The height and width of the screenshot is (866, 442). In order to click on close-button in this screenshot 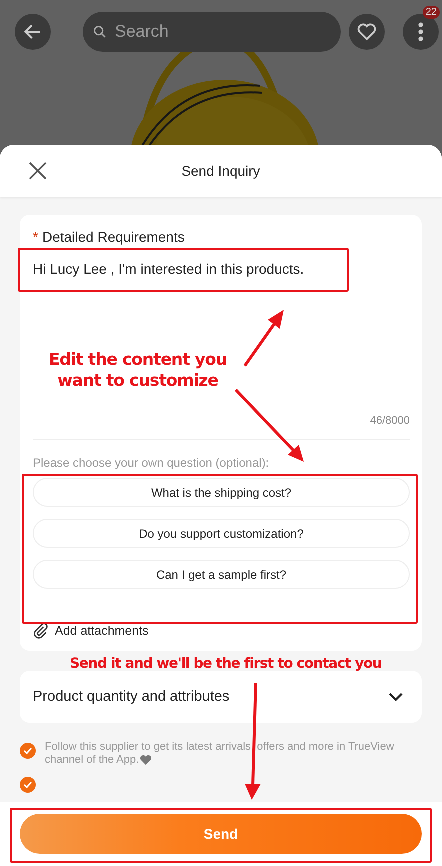, I will do `click(38, 171)`.